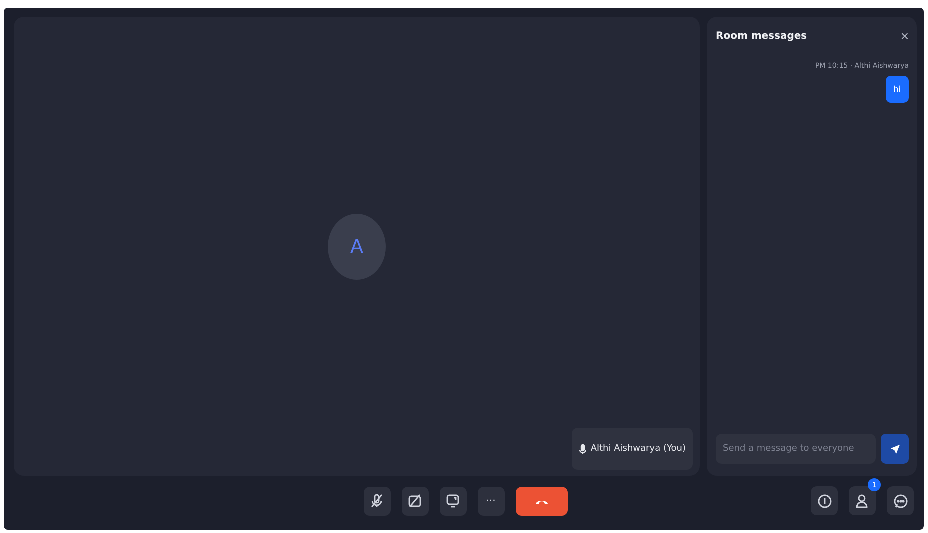 The image size is (928, 533). What do you see at coordinates (897, 89) in the screenshot?
I see `message-bubble: hi` at bounding box center [897, 89].